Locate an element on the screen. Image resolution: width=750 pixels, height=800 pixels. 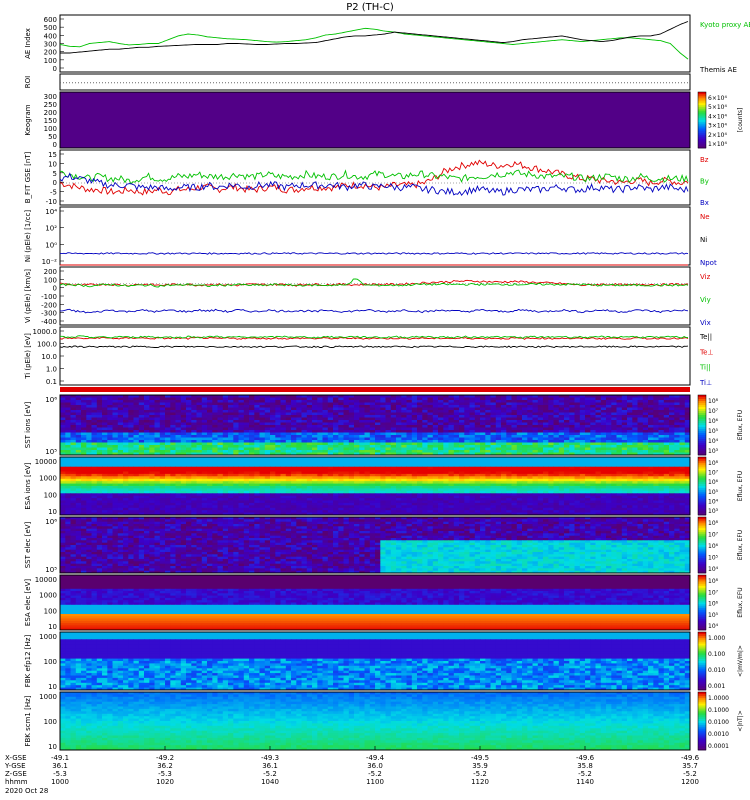
ytick-temp: 1.0 is located at coordinates (51, 370).